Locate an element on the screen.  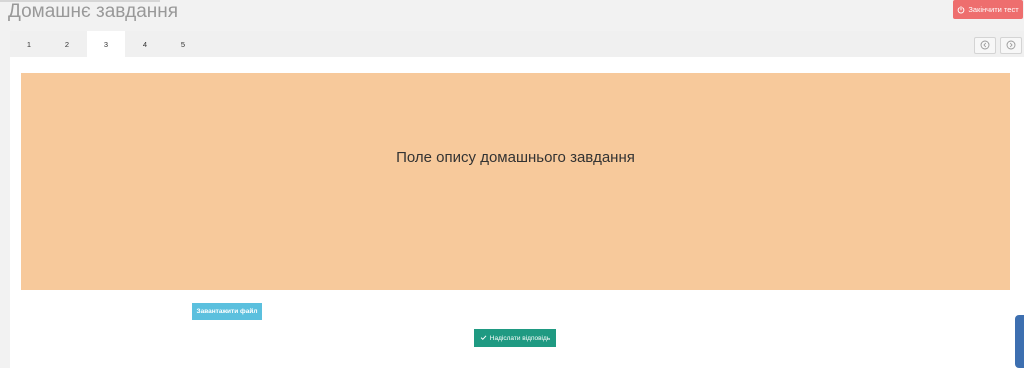
tab-5: 5 is located at coordinates (183, 44).